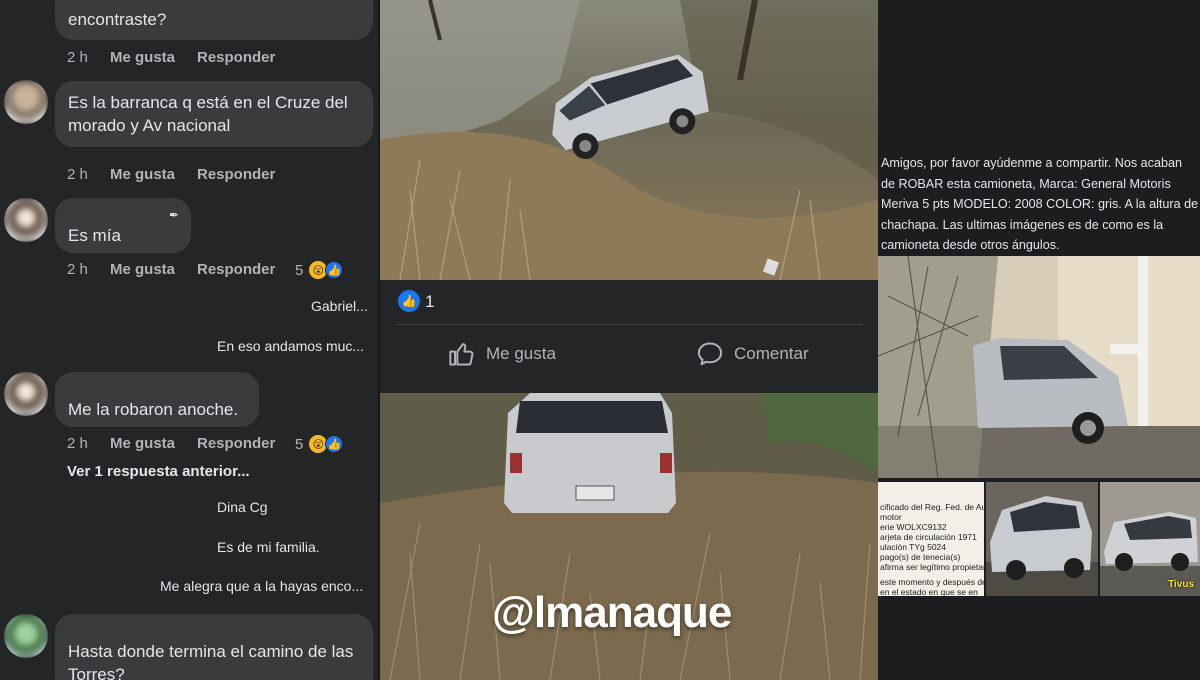 Image resolution: width=1200 pixels, height=680 pixels. What do you see at coordinates (153, 409) in the screenshot?
I see `comment-text: Me la robaron anoche.` at bounding box center [153, 409].